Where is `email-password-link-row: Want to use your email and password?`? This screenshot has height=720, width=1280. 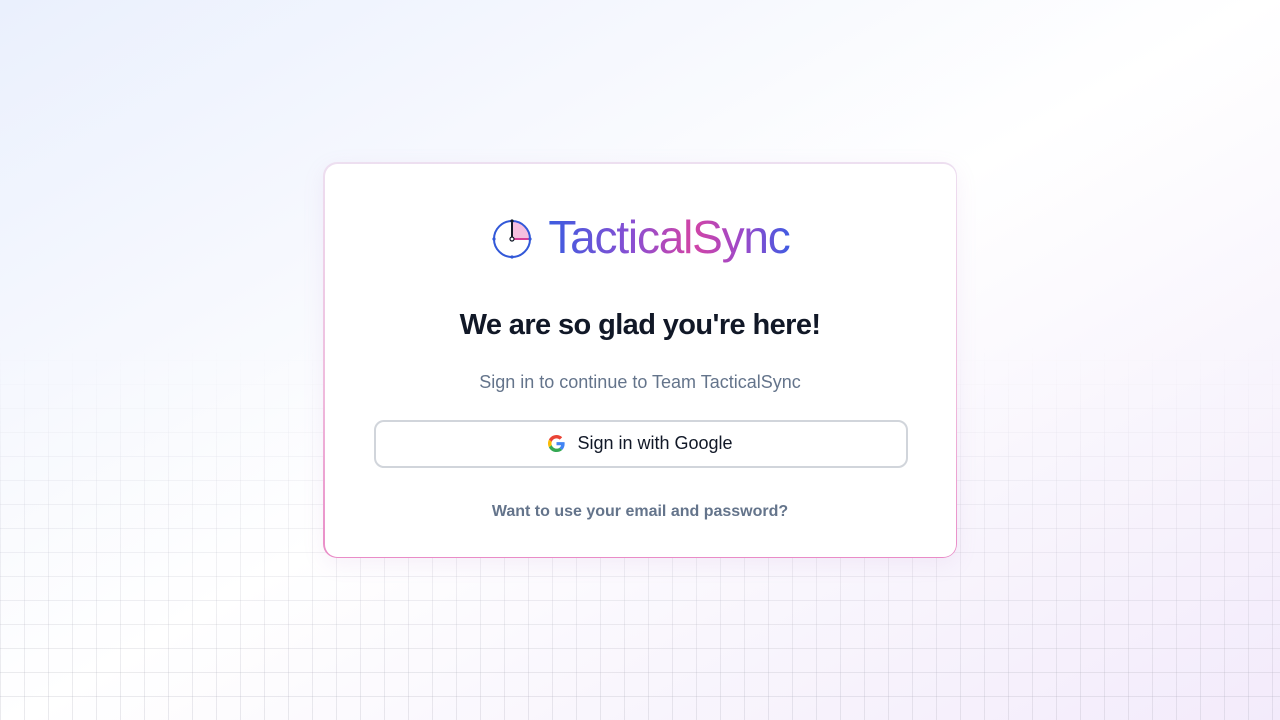 email-password-link-row: Want to use your email and password? is located at coordinates (640, 512).